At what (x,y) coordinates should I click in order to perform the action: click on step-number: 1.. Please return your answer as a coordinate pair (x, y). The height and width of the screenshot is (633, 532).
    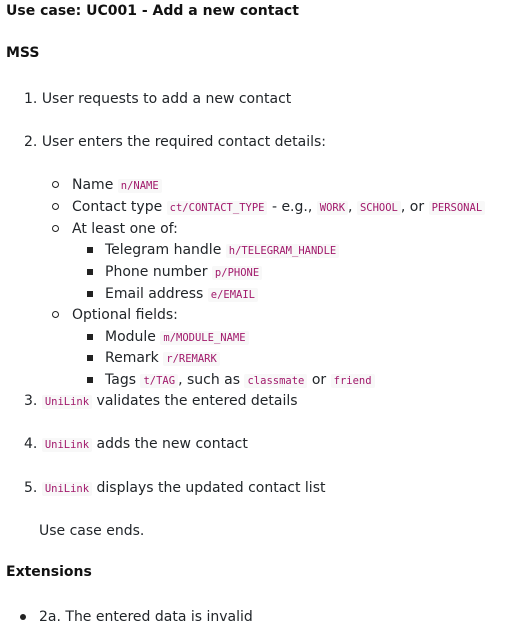
    Looking at the image, I should click on (31, 99).